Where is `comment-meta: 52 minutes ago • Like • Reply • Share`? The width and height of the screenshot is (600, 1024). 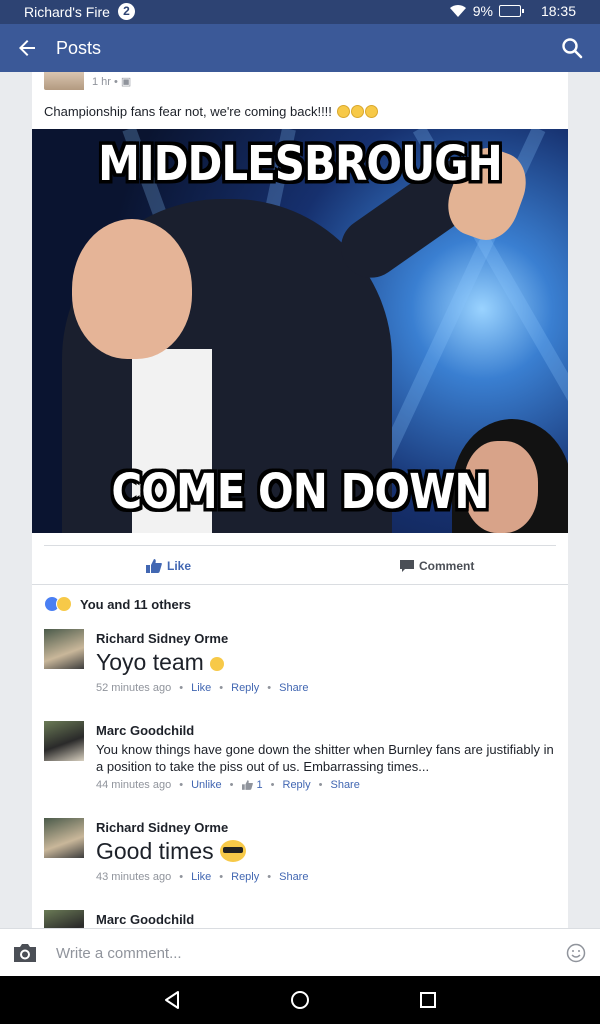
comment-meta: 52 minutes ago • Like • Reply • Share is located at coordinates (202, 688).